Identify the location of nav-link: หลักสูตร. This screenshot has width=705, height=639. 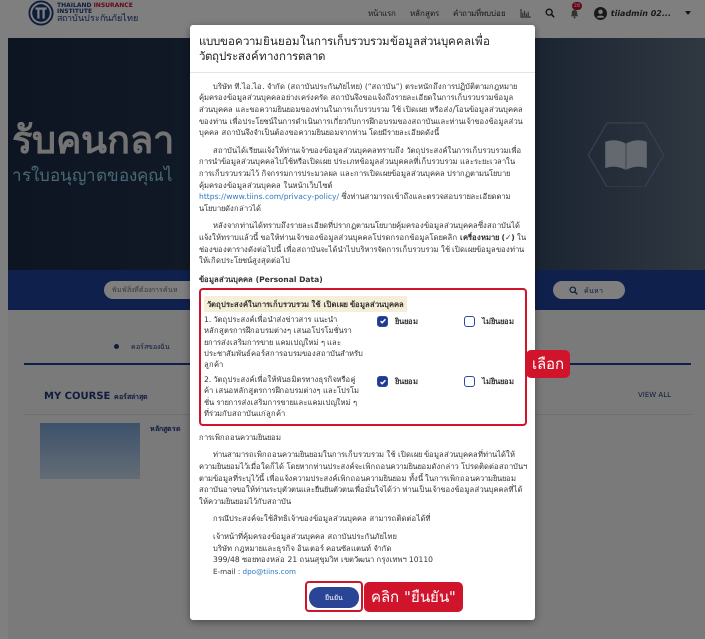
(424, 13).